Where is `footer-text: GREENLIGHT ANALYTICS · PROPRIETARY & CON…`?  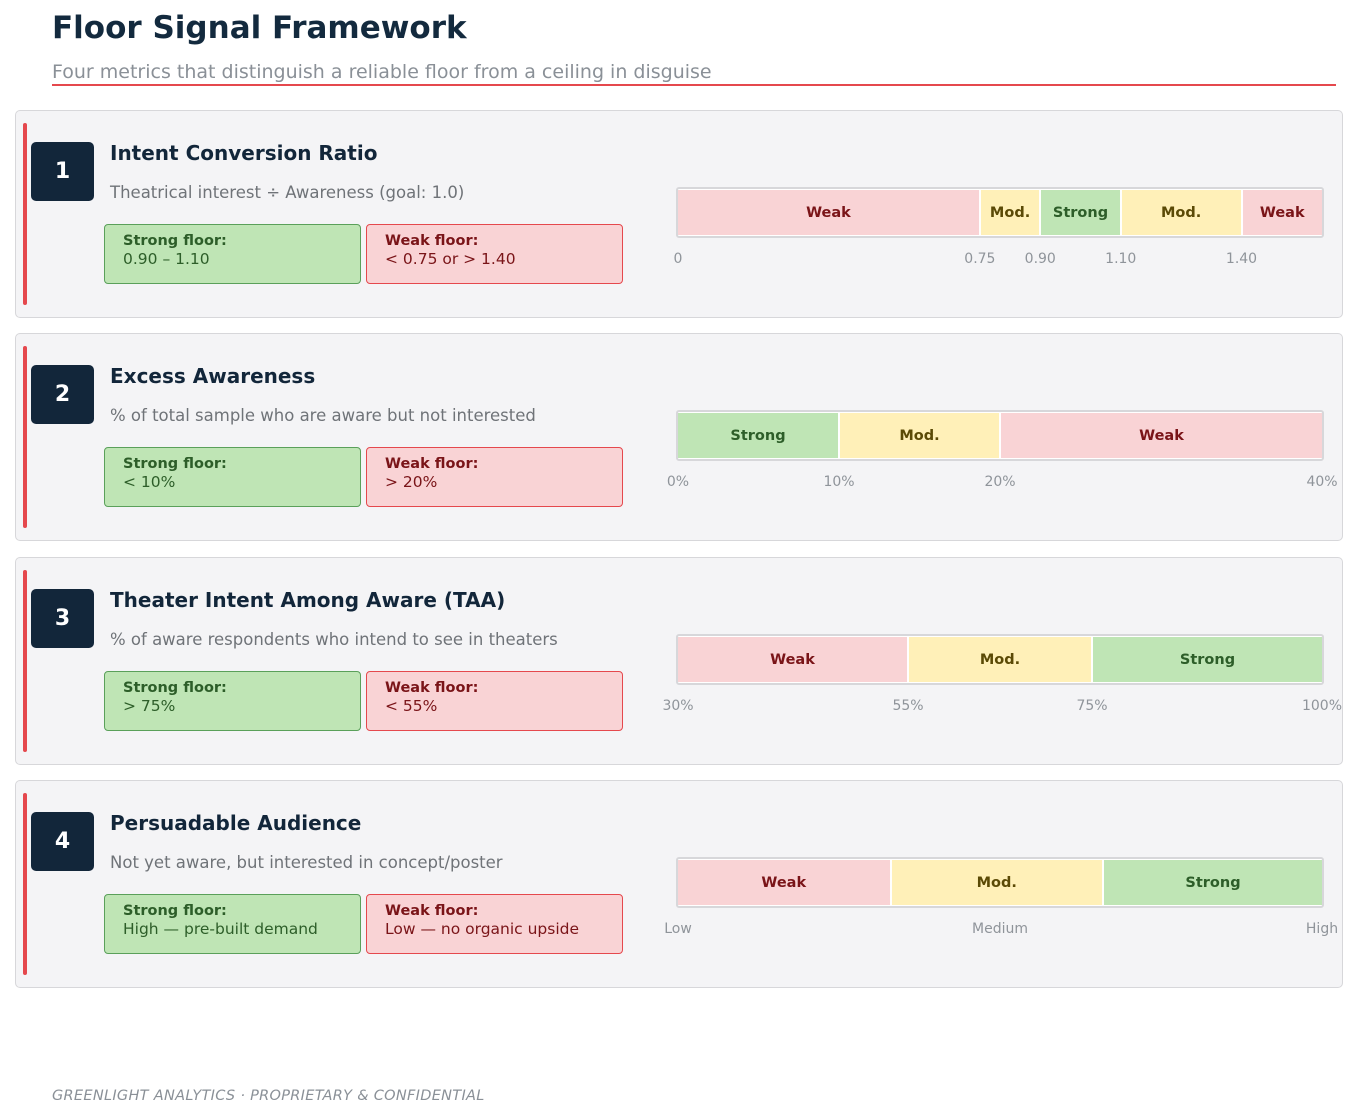 footer-text: GREENLIGHT ANALYTICS · PROPRIETARY & CON… is located at coordinates (268, 1096).